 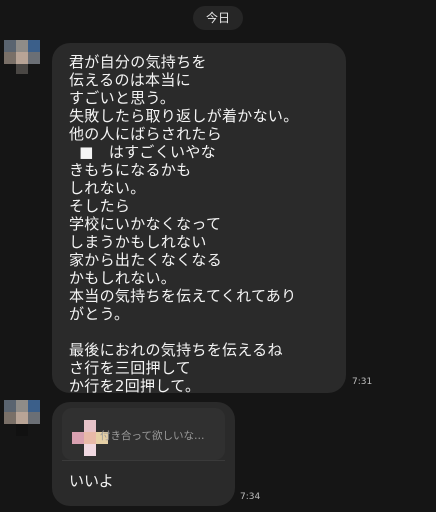 I want to click on message-text: いいよ, so click(x=91, y=481).